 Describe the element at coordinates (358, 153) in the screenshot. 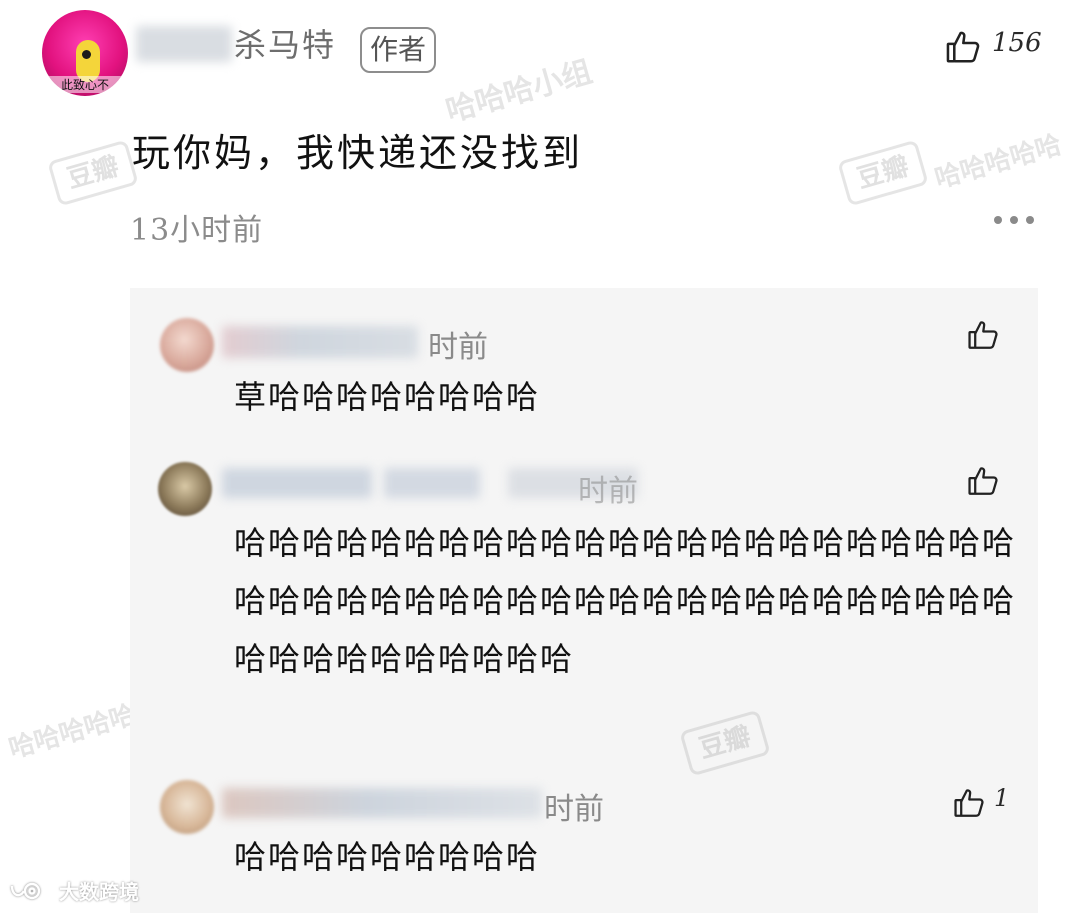

I see `comment-text: 玩你妈，我快递还没找到` at that location.